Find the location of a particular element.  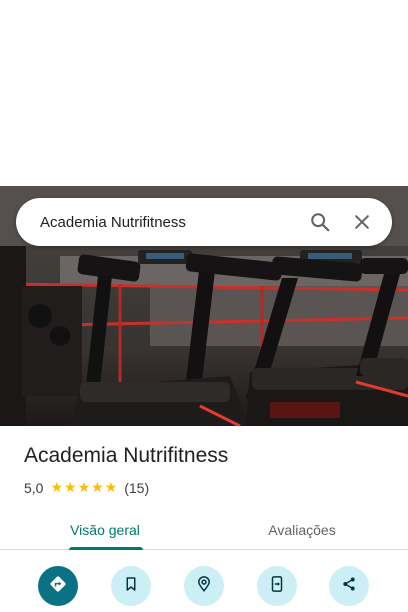

action-bar is located at coordinates (204, 586).